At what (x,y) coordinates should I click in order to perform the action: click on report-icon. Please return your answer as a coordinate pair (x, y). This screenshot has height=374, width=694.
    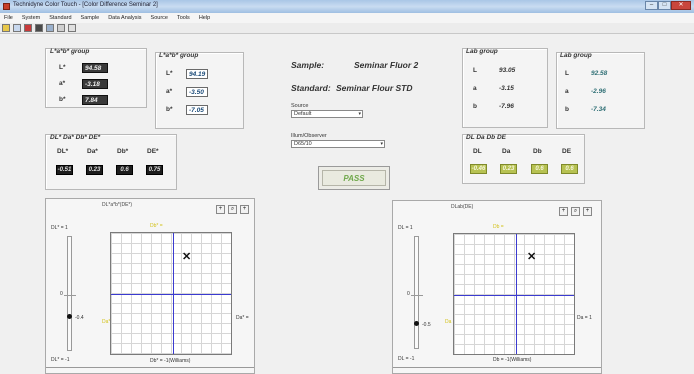
    Looking at the image, I should click on (50, 28).